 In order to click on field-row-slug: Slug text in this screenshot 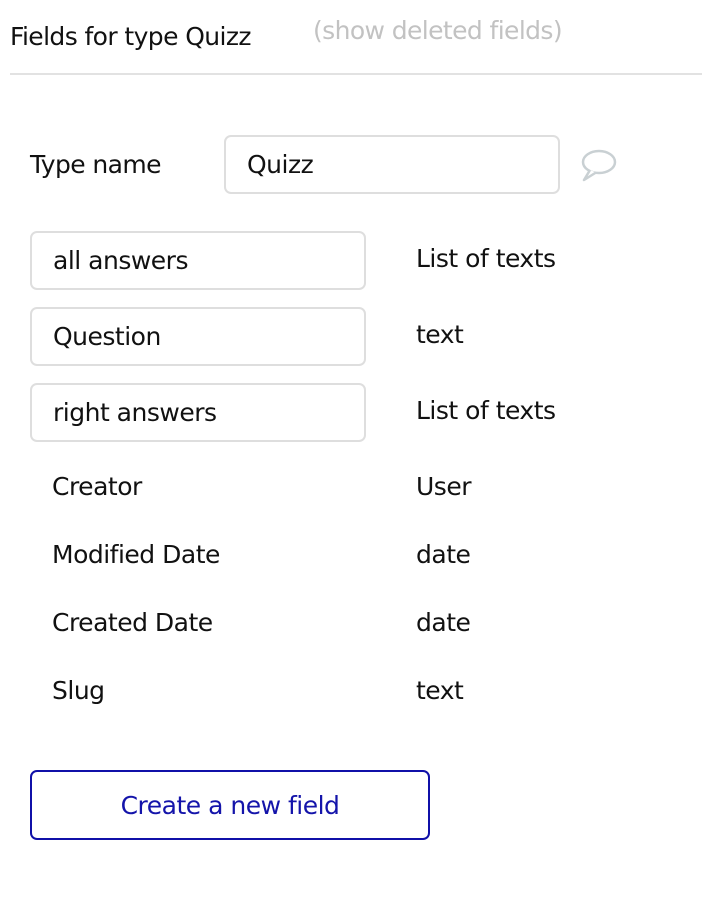, I will do `click(310, 692)`.